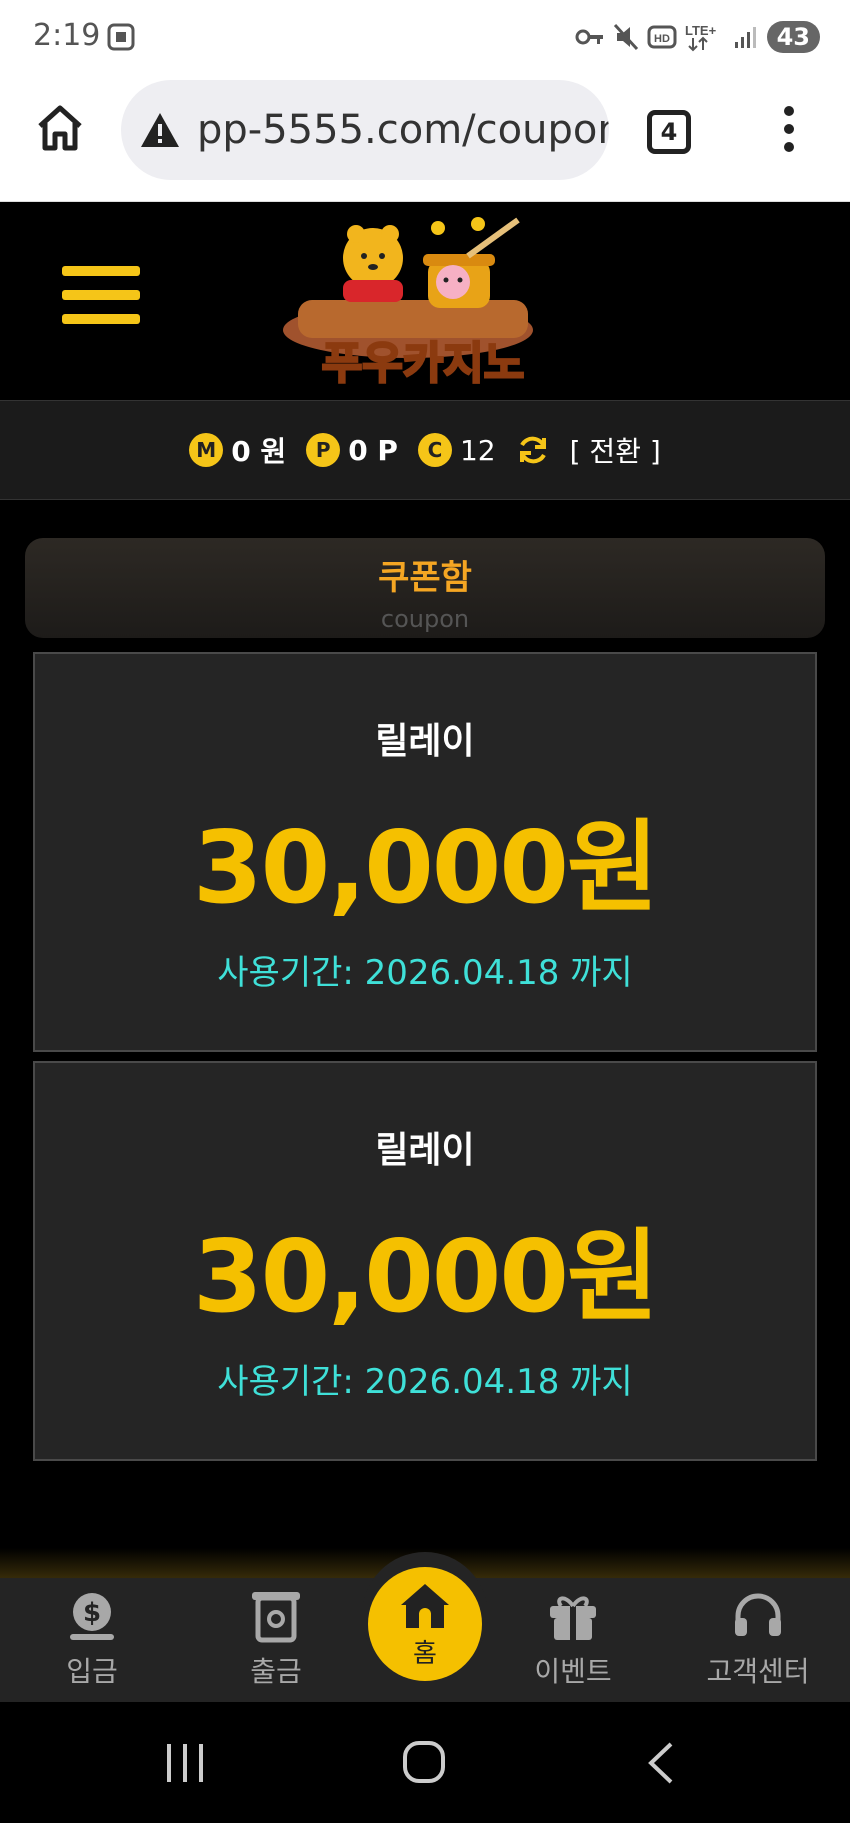 This screenshot has height=1823, width=850. I want to click on mute-icon, so click(625, 37).